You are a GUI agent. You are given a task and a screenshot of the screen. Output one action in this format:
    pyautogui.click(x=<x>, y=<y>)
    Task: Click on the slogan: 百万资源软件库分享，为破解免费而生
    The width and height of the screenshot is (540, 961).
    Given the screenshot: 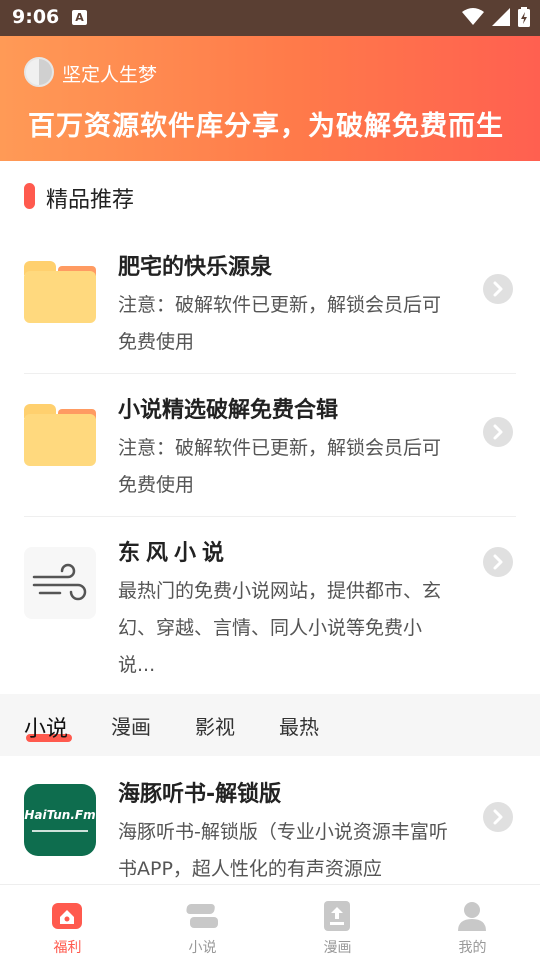 What is the action you would take?
    pyautogui.click(x=266, y=126)
    